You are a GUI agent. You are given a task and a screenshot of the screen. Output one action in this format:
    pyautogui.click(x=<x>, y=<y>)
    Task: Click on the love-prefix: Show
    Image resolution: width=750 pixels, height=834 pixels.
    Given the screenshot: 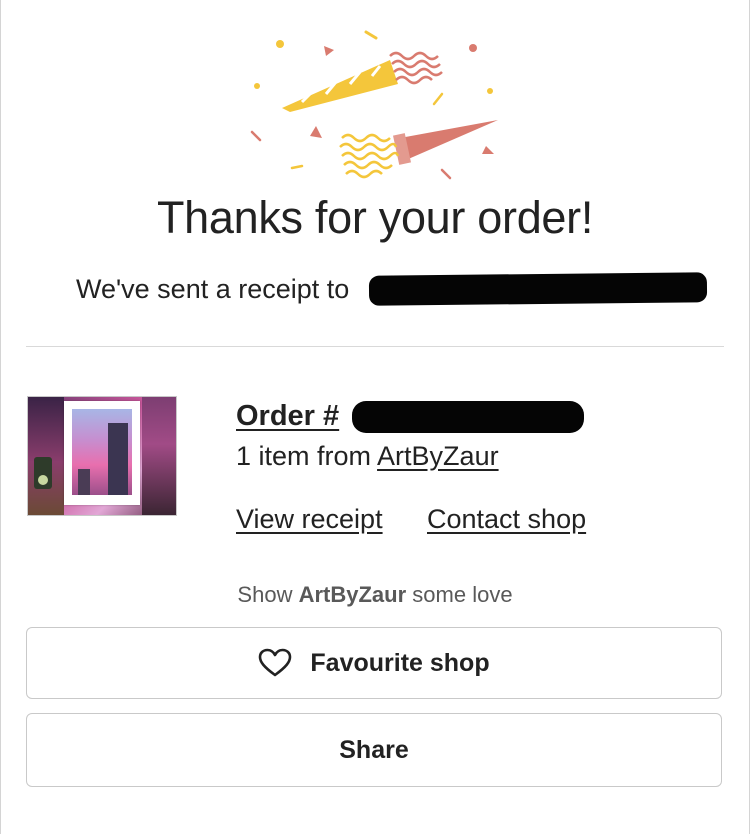 What is the action you would take?
    pyautogui.click(x=265, y=594)
    